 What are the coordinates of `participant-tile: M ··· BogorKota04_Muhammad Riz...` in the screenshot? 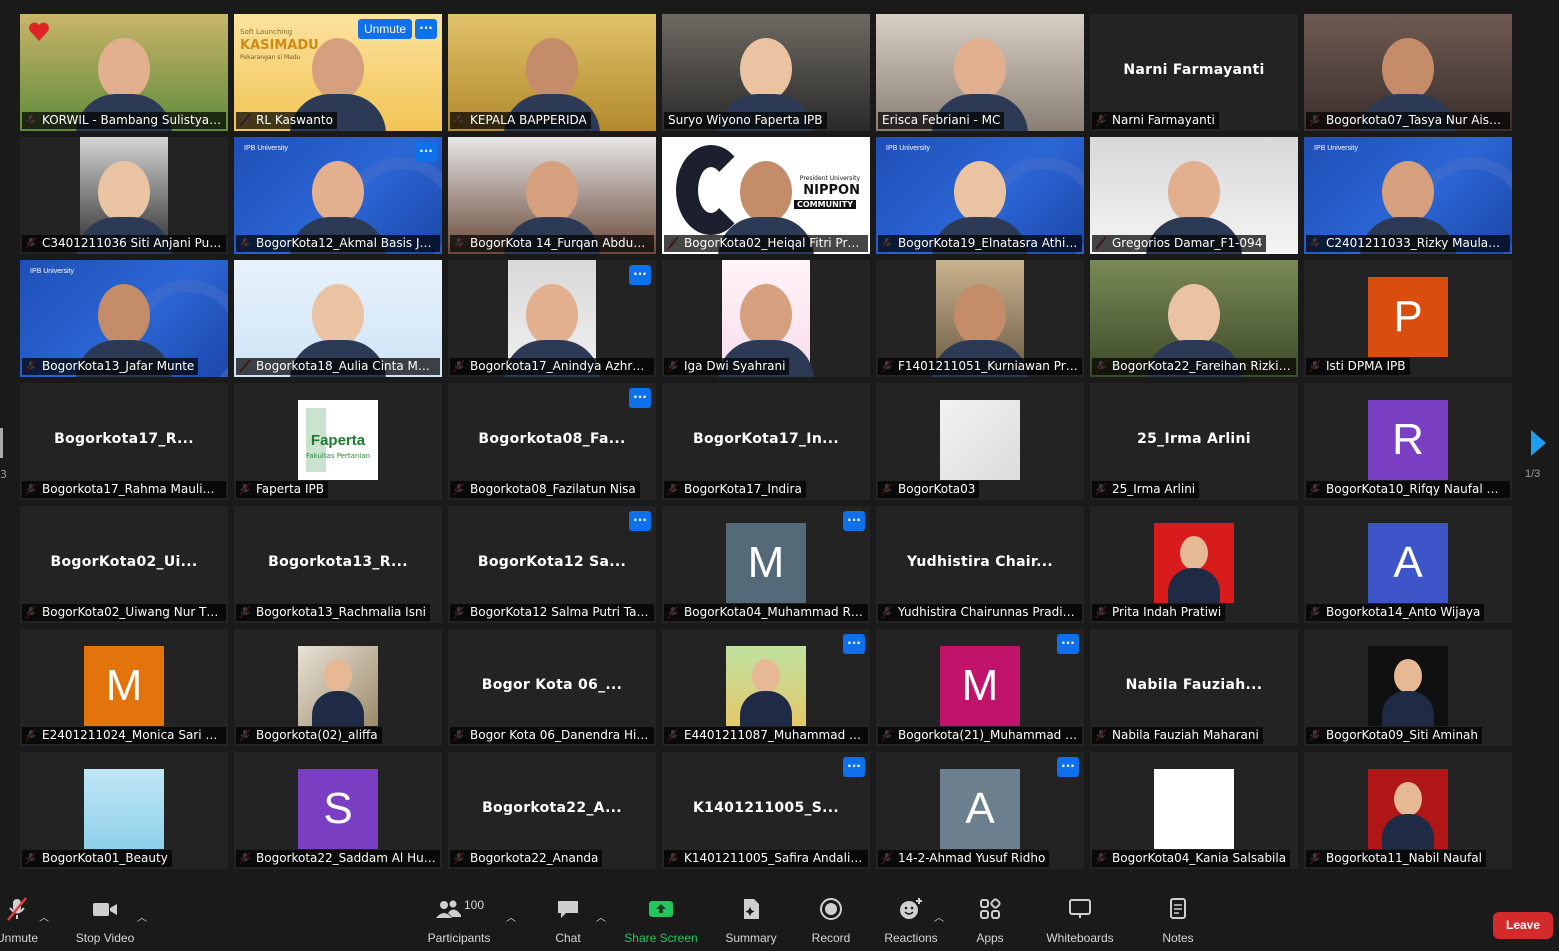 It's located at (766, 564).